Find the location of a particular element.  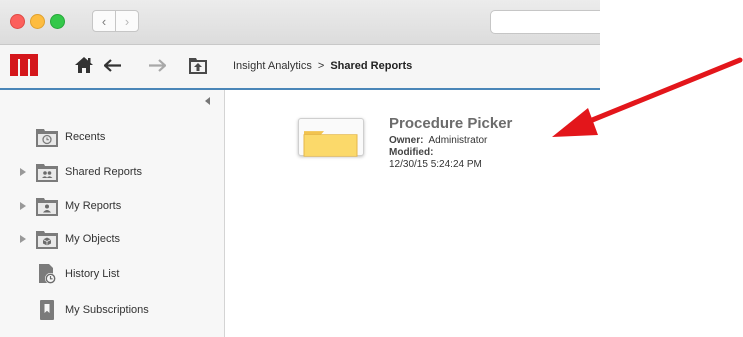

item-name: Procedure Picker is located at coordinates (450, 123).